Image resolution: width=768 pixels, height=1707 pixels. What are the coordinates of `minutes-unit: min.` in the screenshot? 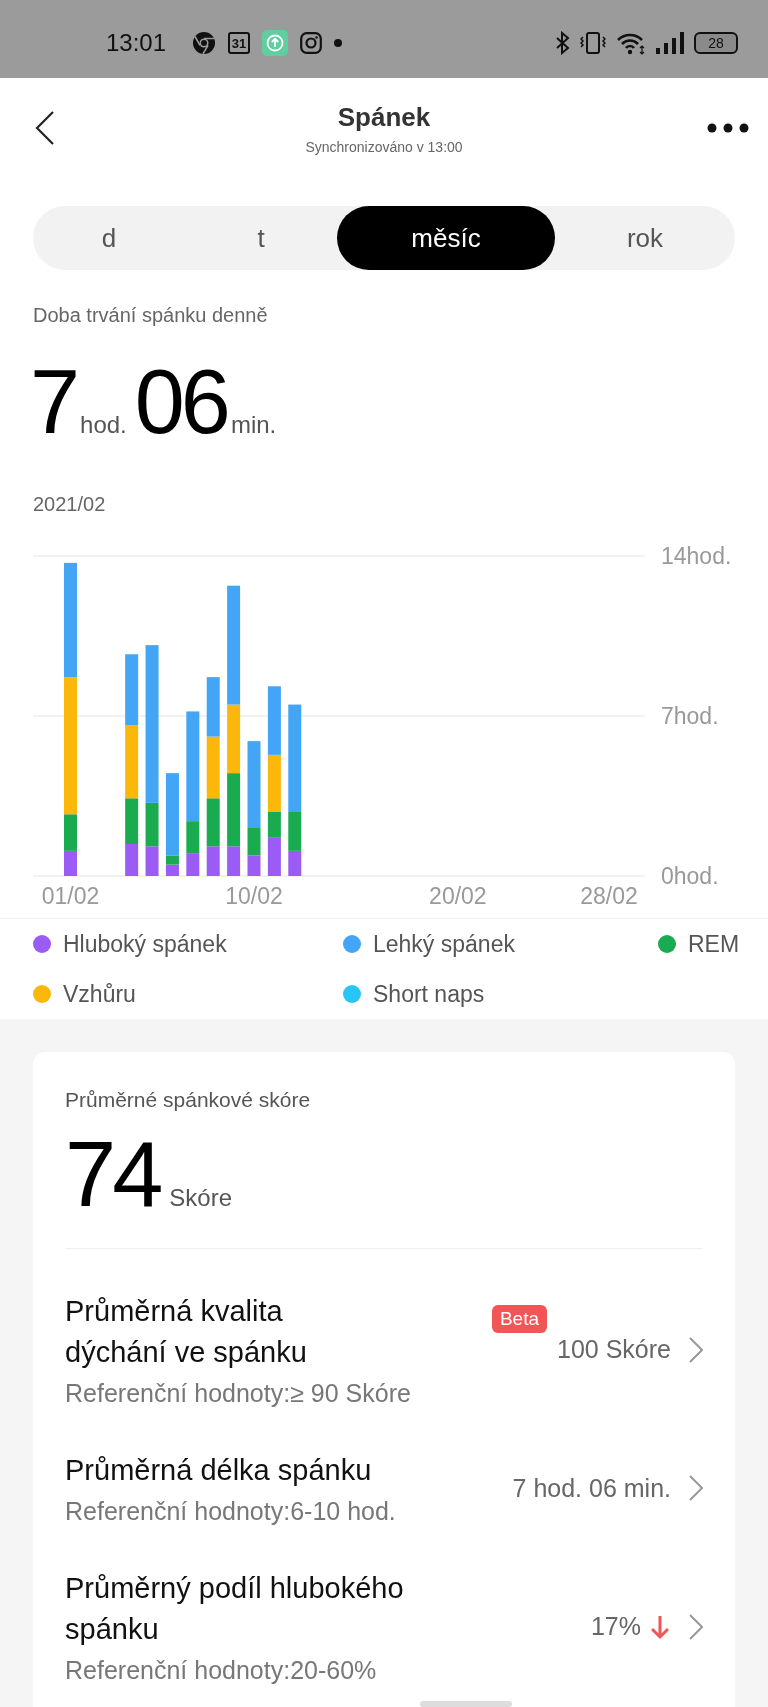 It's located at (253, 425).